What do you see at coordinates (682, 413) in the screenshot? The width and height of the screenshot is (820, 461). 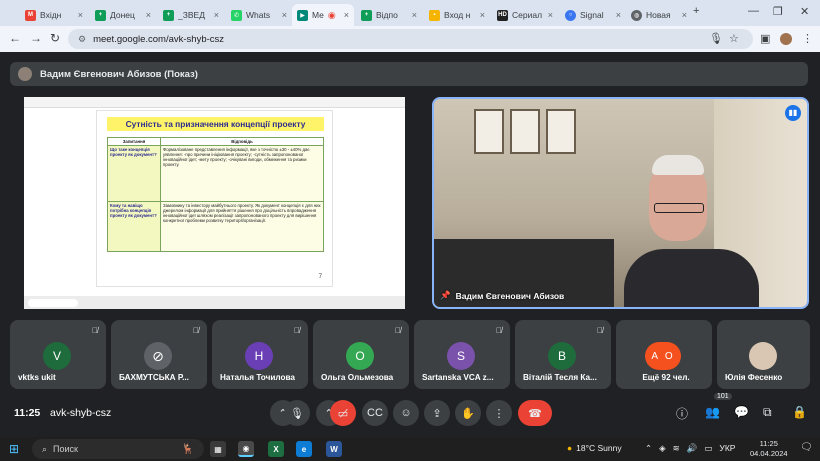 I see `info-icon: ⓘ` at bounding box center [682, 413].